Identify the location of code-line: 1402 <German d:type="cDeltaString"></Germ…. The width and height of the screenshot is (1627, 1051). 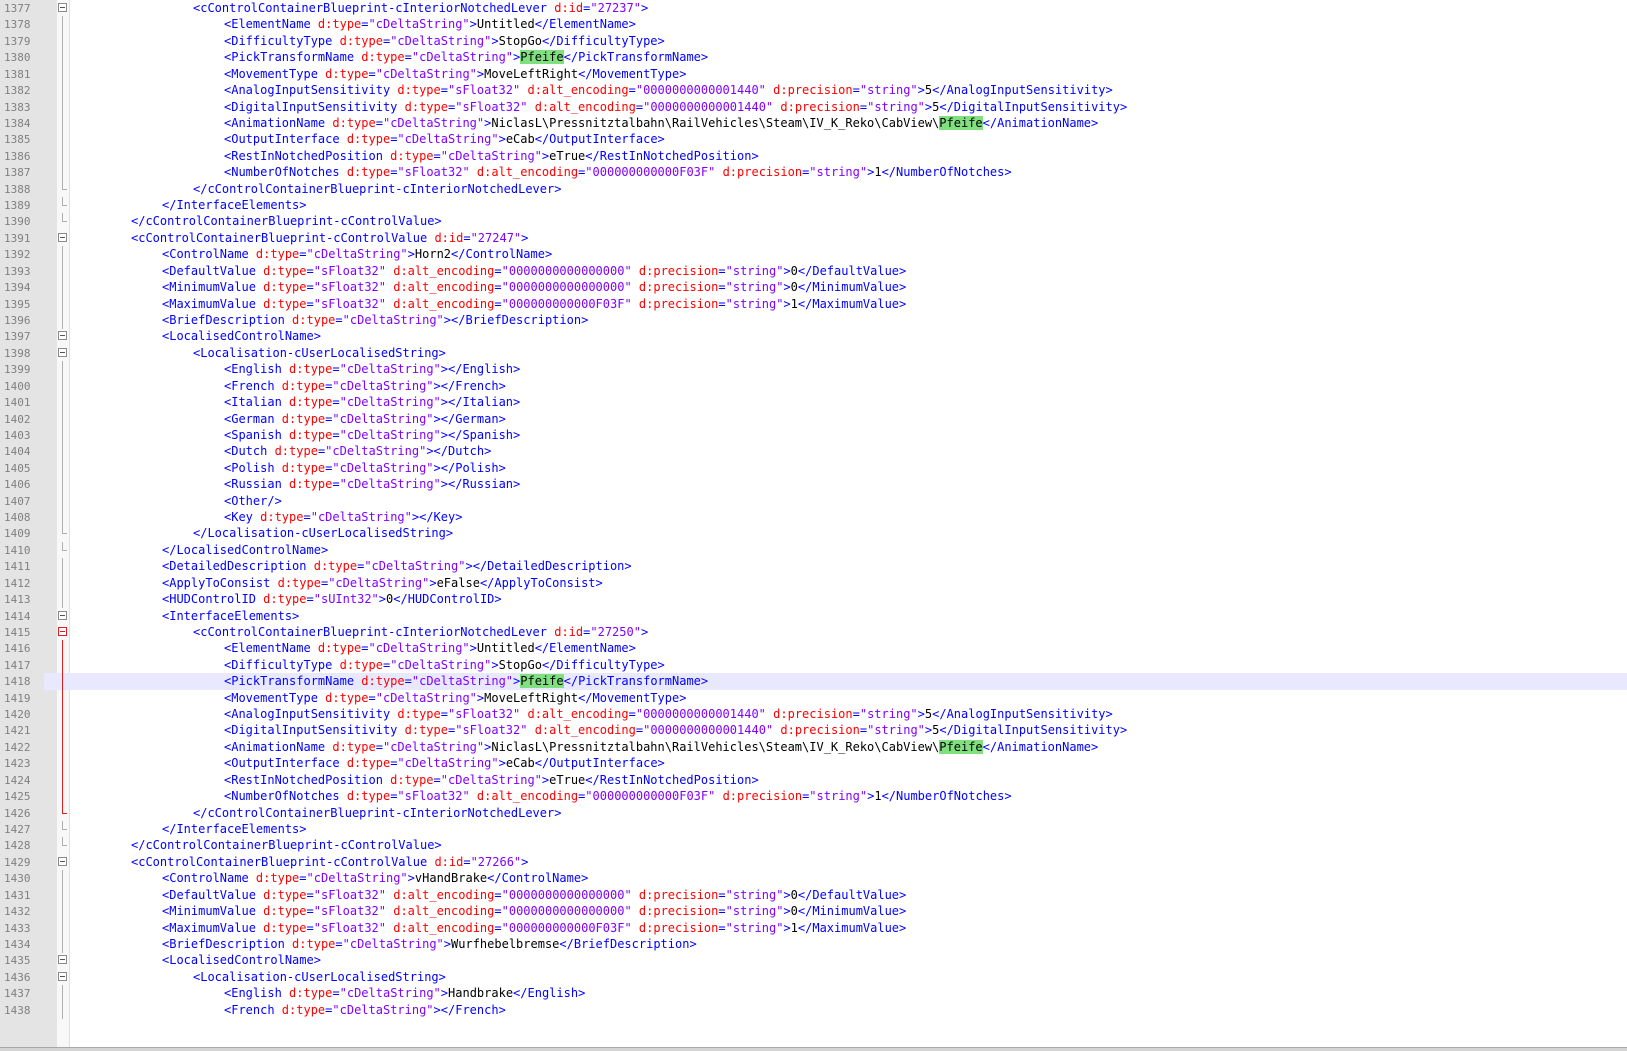
(813, 419).